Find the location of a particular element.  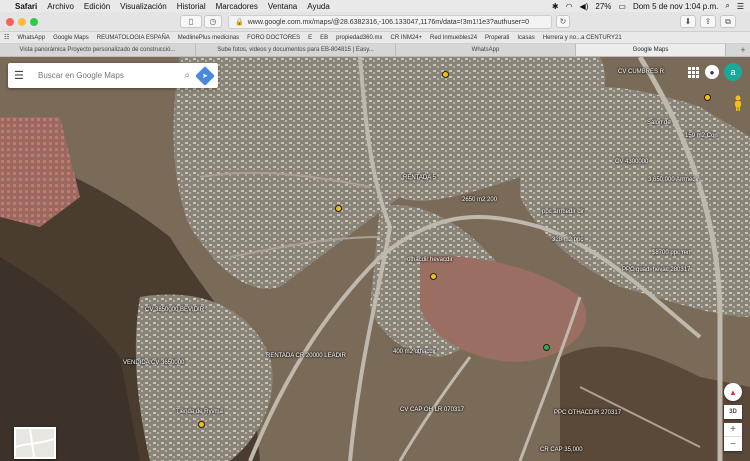

reload-button: ↻ is located at coordinates (563, 21).